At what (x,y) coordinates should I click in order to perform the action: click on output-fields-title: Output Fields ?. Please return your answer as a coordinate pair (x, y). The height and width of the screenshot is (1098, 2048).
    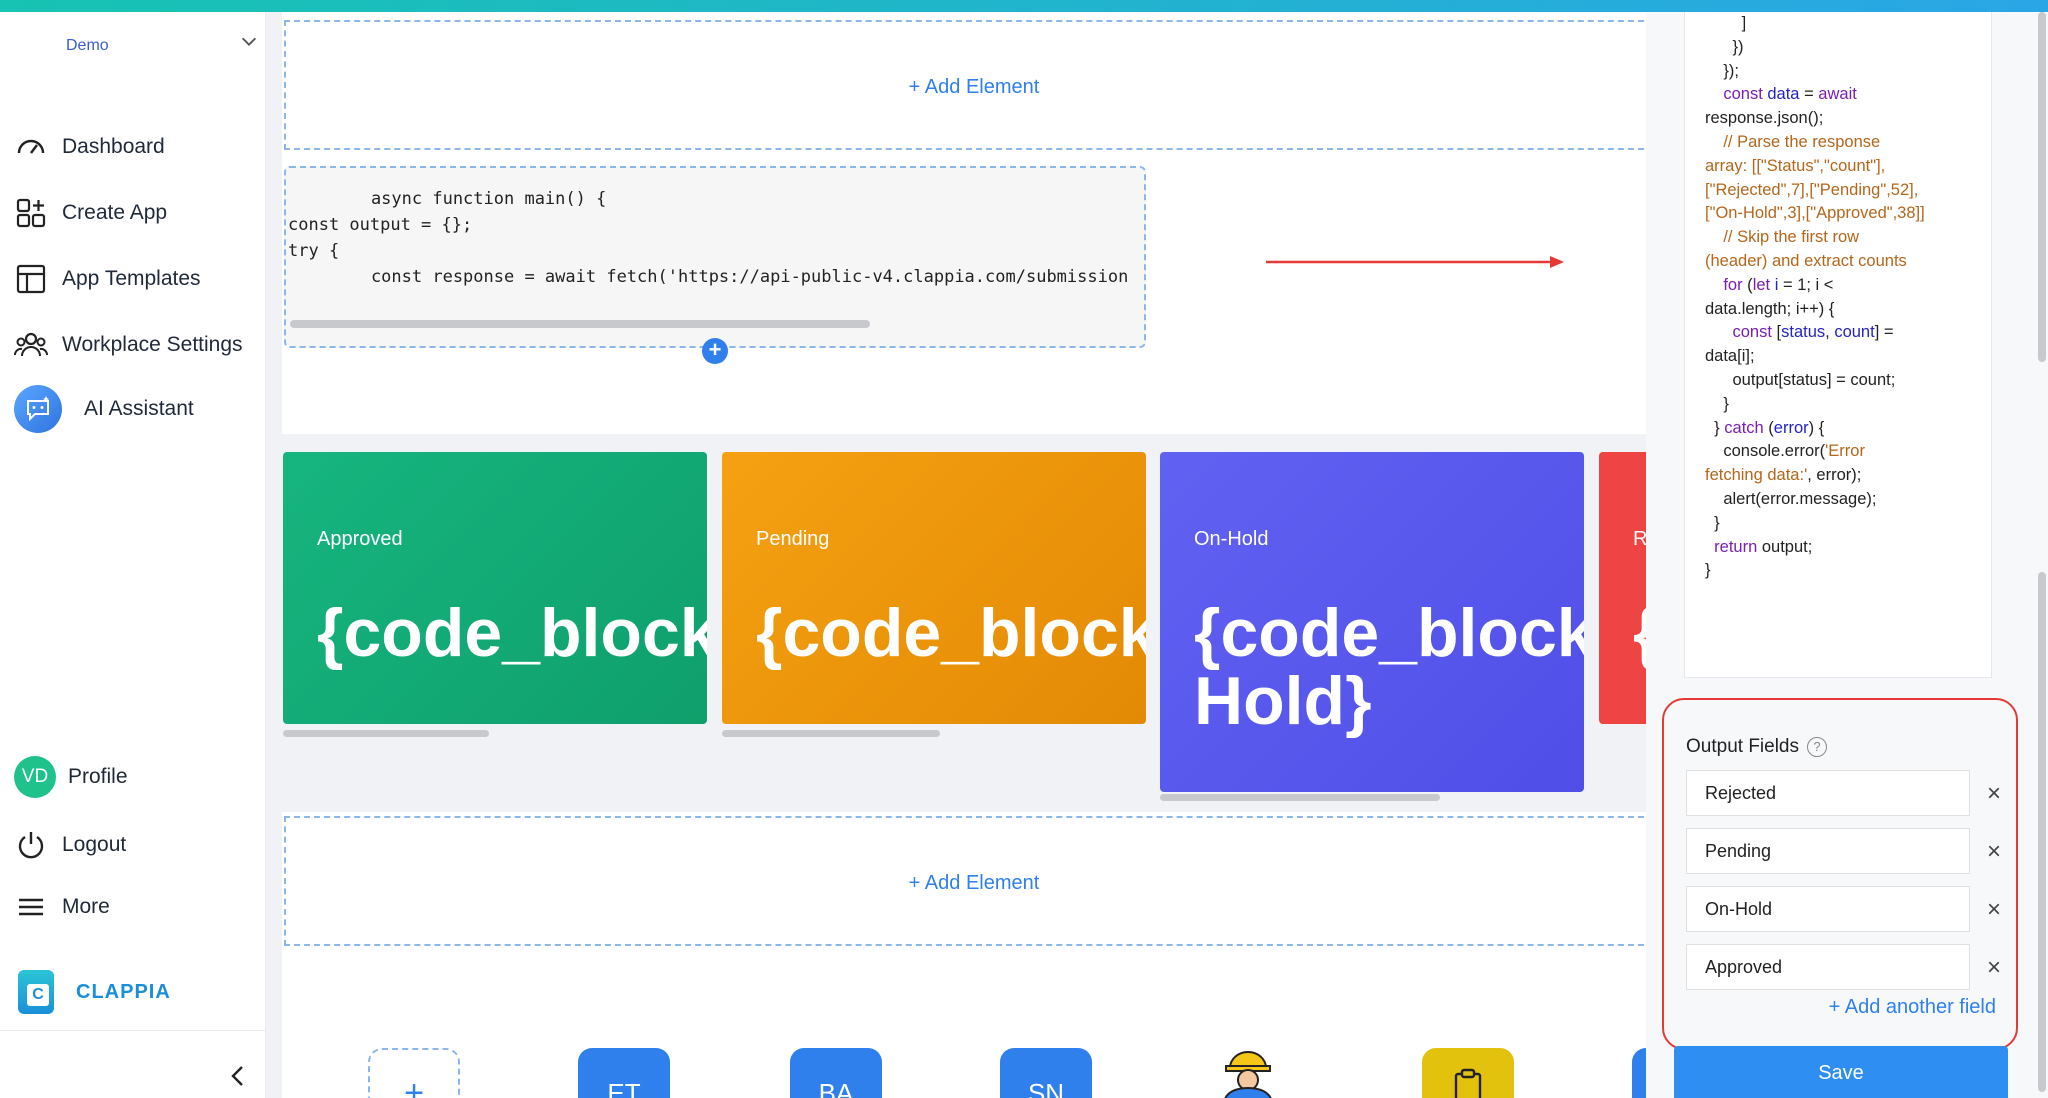
    Looking at the image, I should click on (1756, 747).